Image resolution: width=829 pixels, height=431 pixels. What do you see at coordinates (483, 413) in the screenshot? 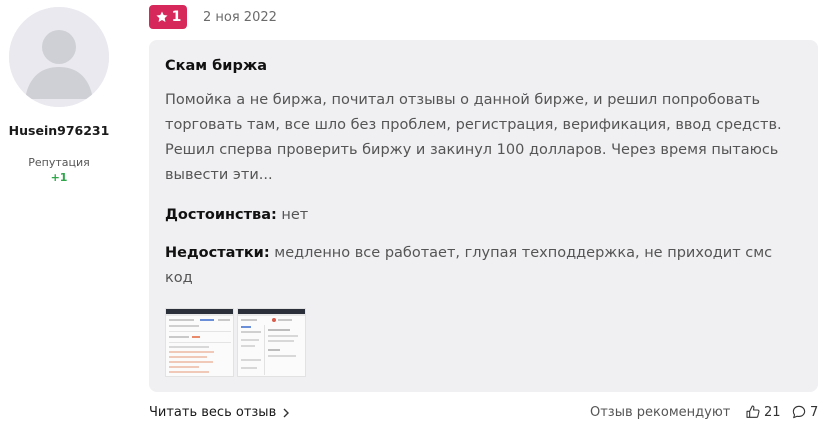
I see `review-footer: Читать весь отзыв Отзыв рекомендуют 21 7` at bounding box center [483, 413].